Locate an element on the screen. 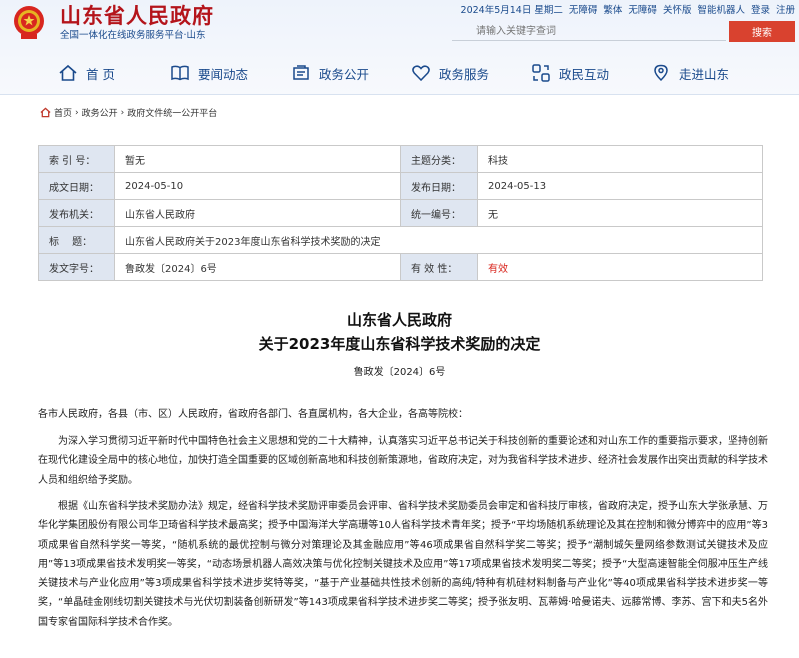  nav-news-label: 要闻动态 is located at coordinates (222, 74).